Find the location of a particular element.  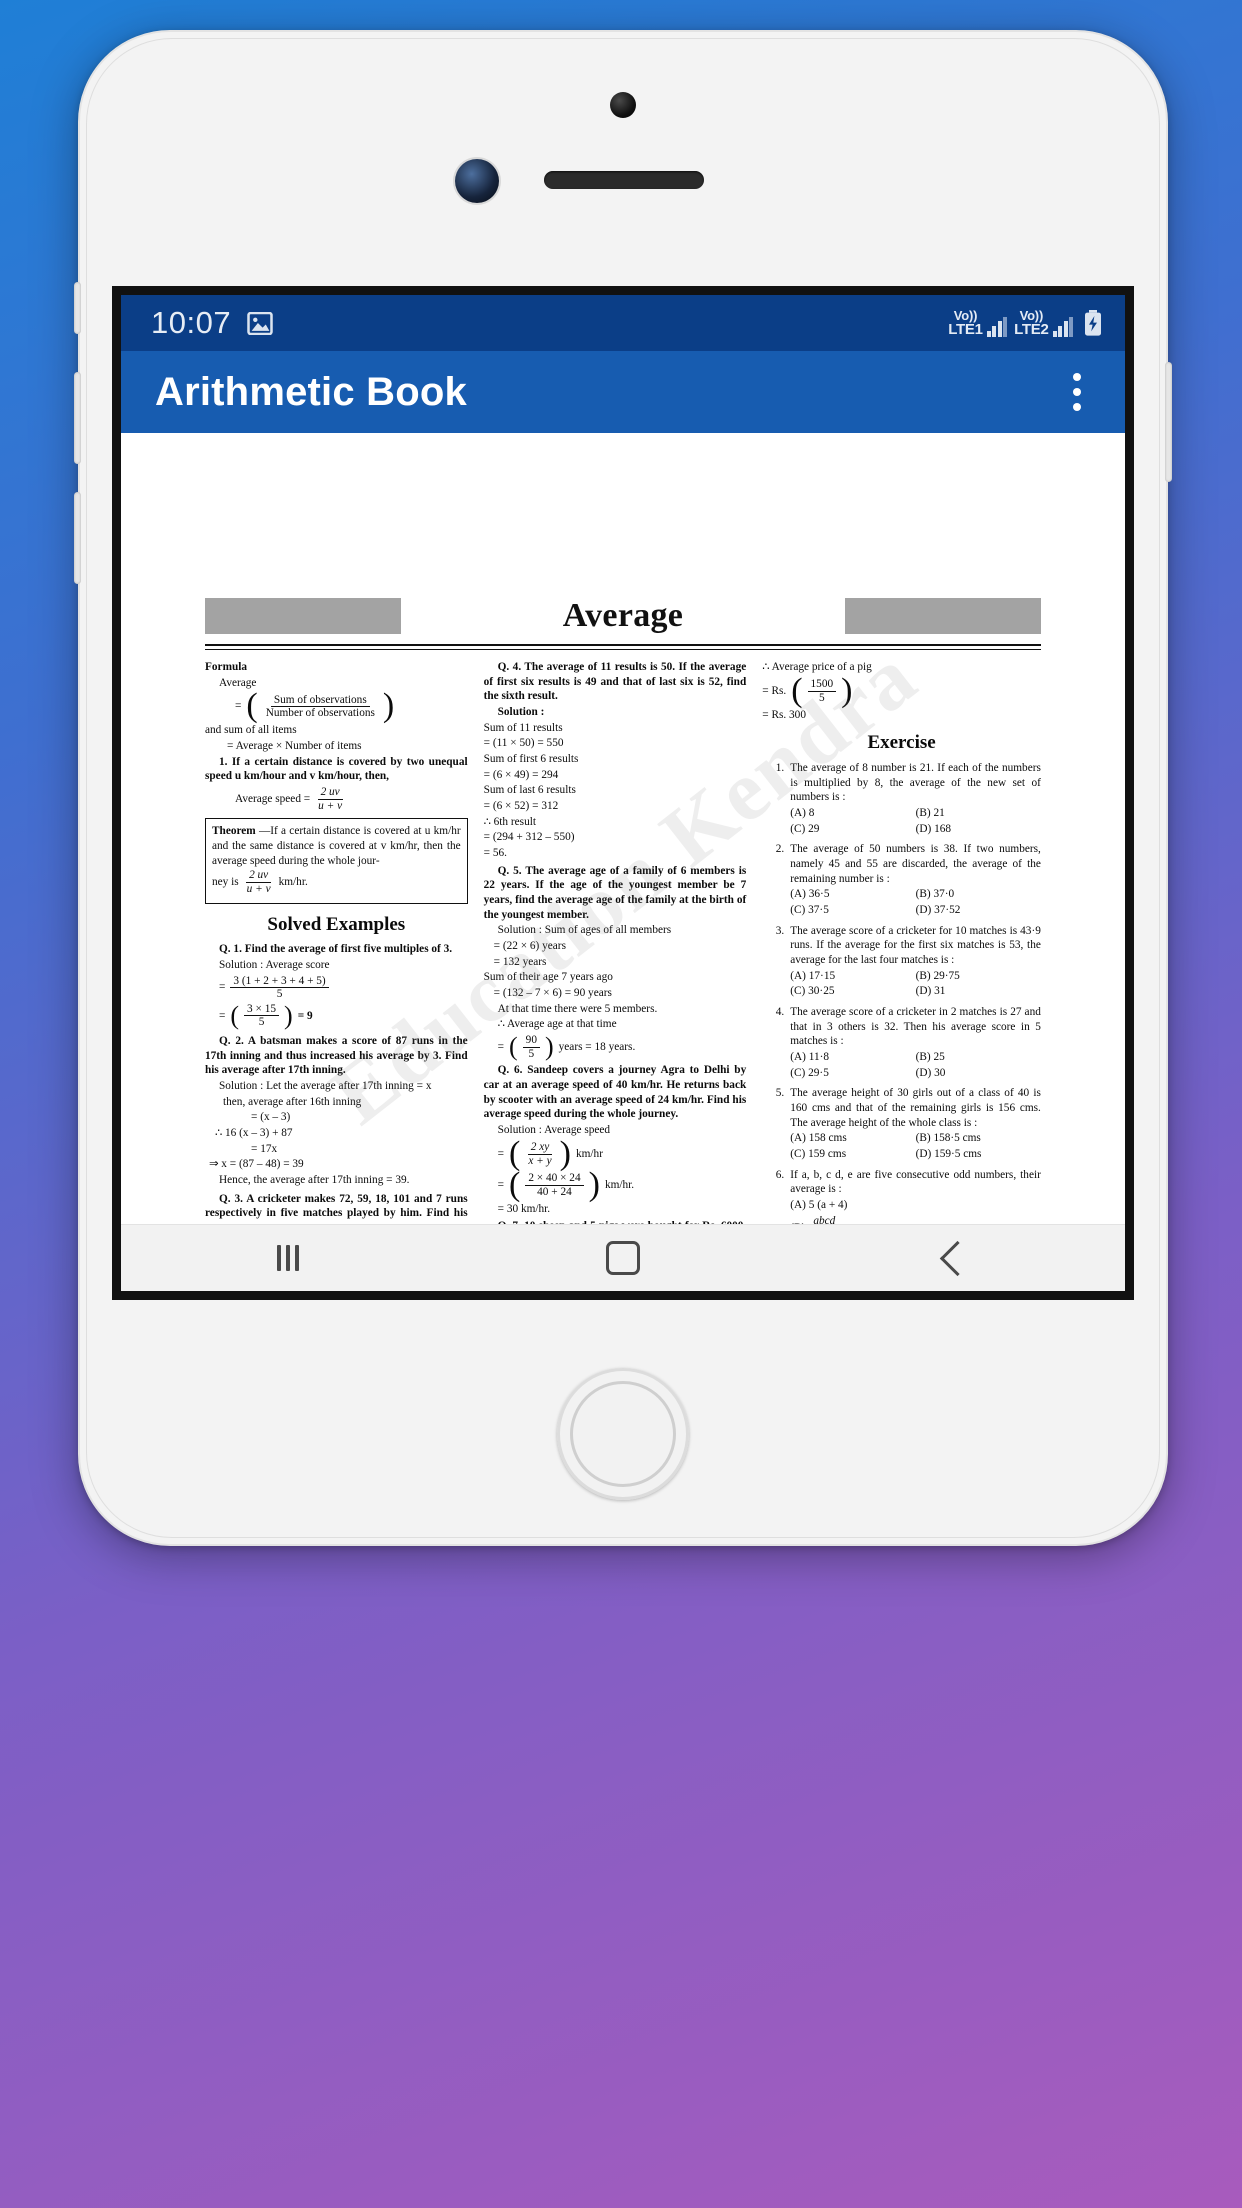

pig-price-prefix: = Rs. is located at coordinates (774, 690).